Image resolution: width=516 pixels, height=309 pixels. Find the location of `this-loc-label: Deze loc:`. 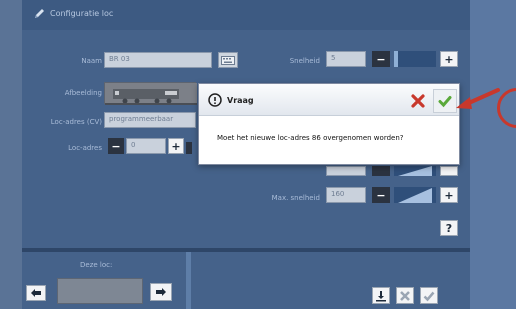

this-loc-label: Deze loc: is located at coordinates (96, 265).